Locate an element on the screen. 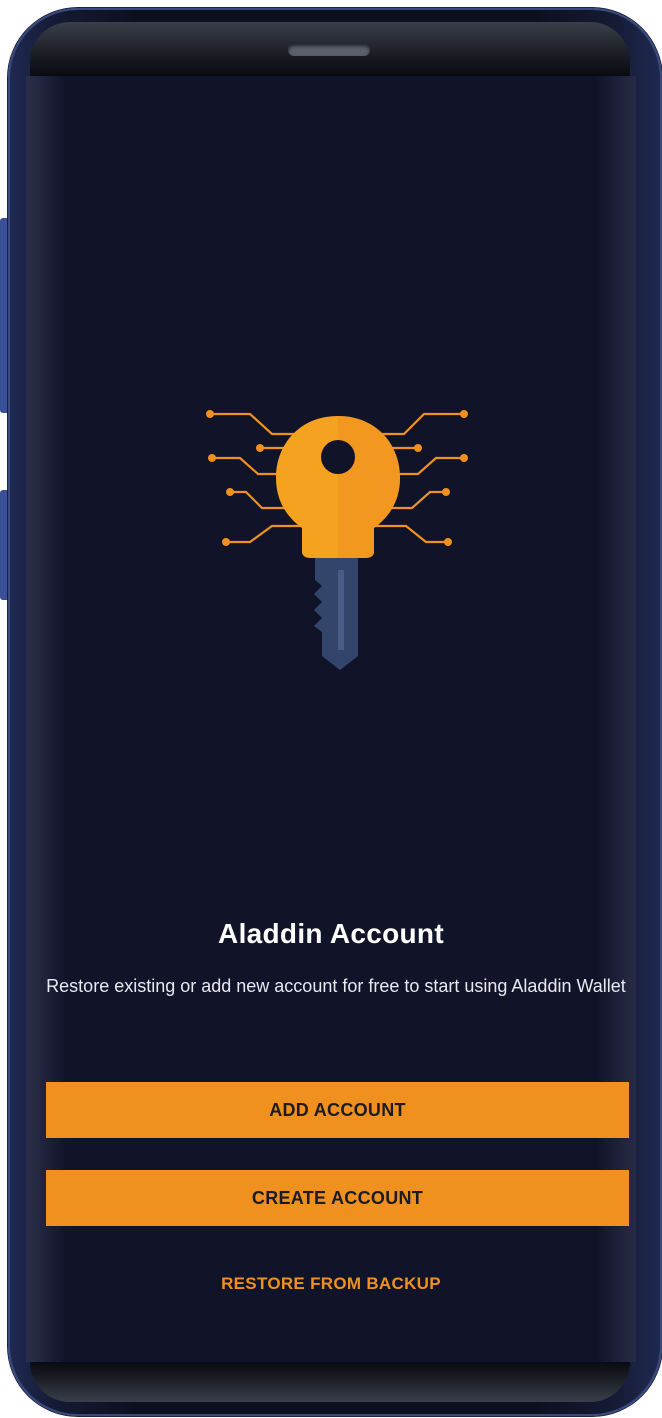 The width and height of the screenshot is (662, 1418). bixby-button is located at coordinates (3, 545).